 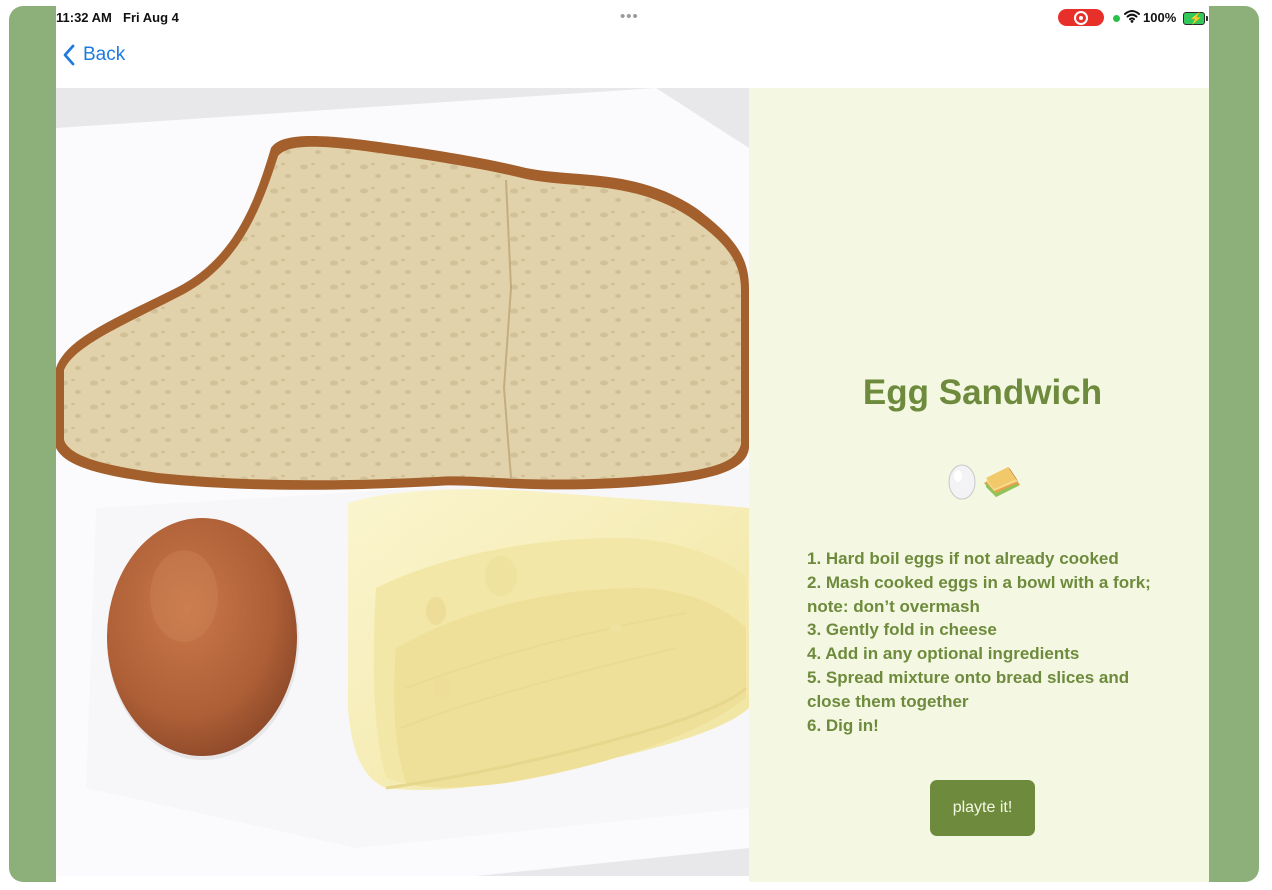 What do you see at coordinates (843, 725) in the screenshot?
I see `recipe-step: 6. Dig in!` at bounding box center [843, 725].